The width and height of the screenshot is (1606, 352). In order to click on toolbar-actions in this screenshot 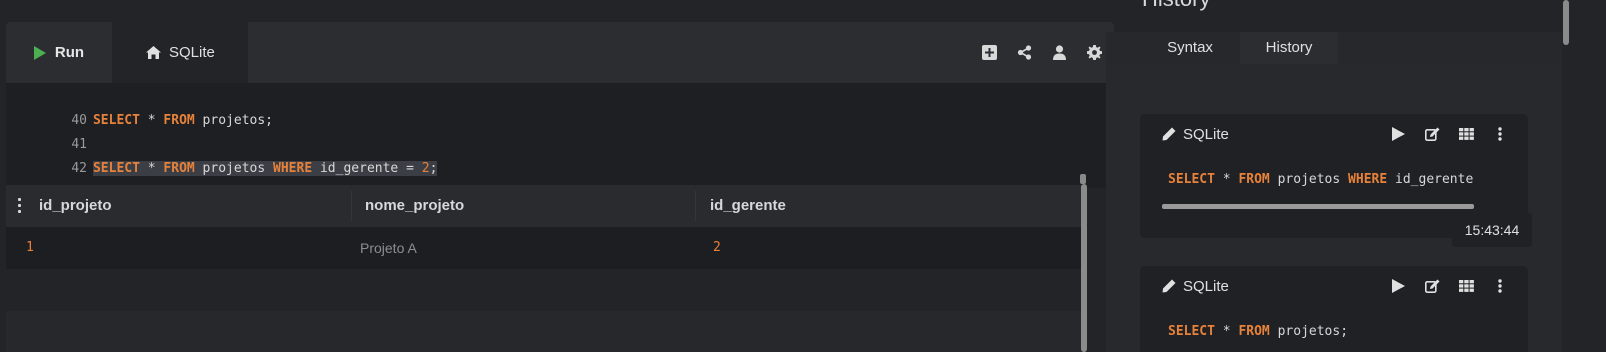, I will do `click(1041, 52)`.